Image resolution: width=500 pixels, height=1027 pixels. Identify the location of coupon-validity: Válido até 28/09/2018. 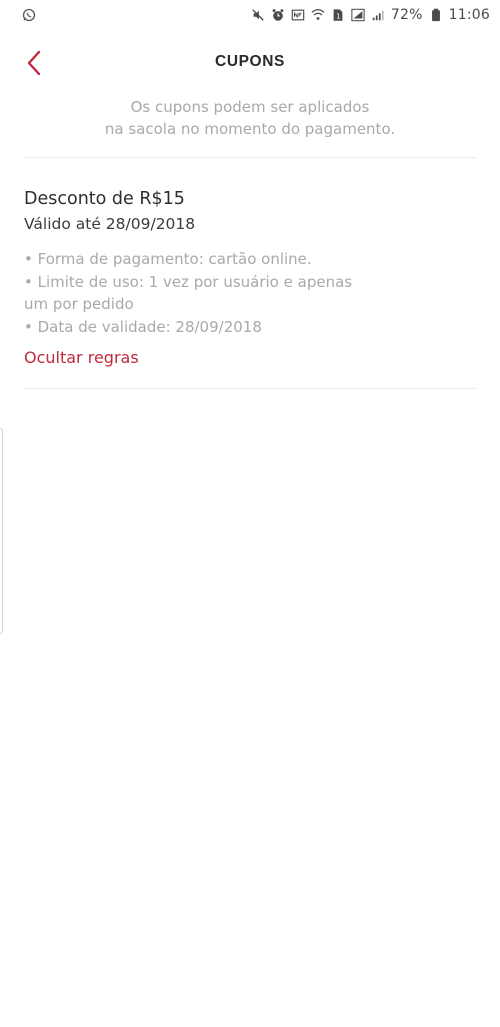
(110, 224).